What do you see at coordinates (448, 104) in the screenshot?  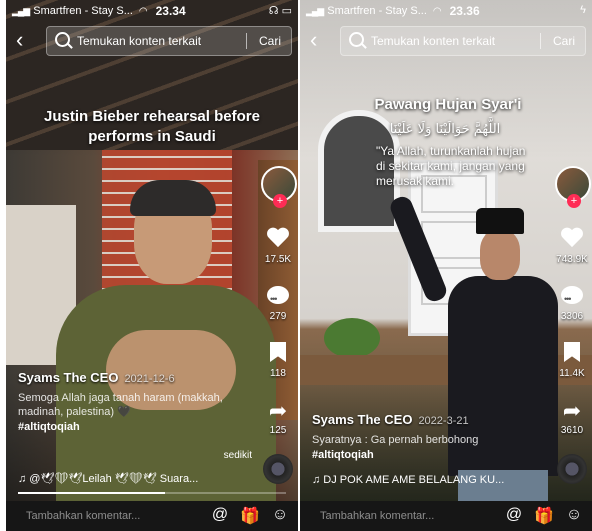 I see `video-caption-title: Pawang Hujan Syar'i` at bounding box center [448, 104].